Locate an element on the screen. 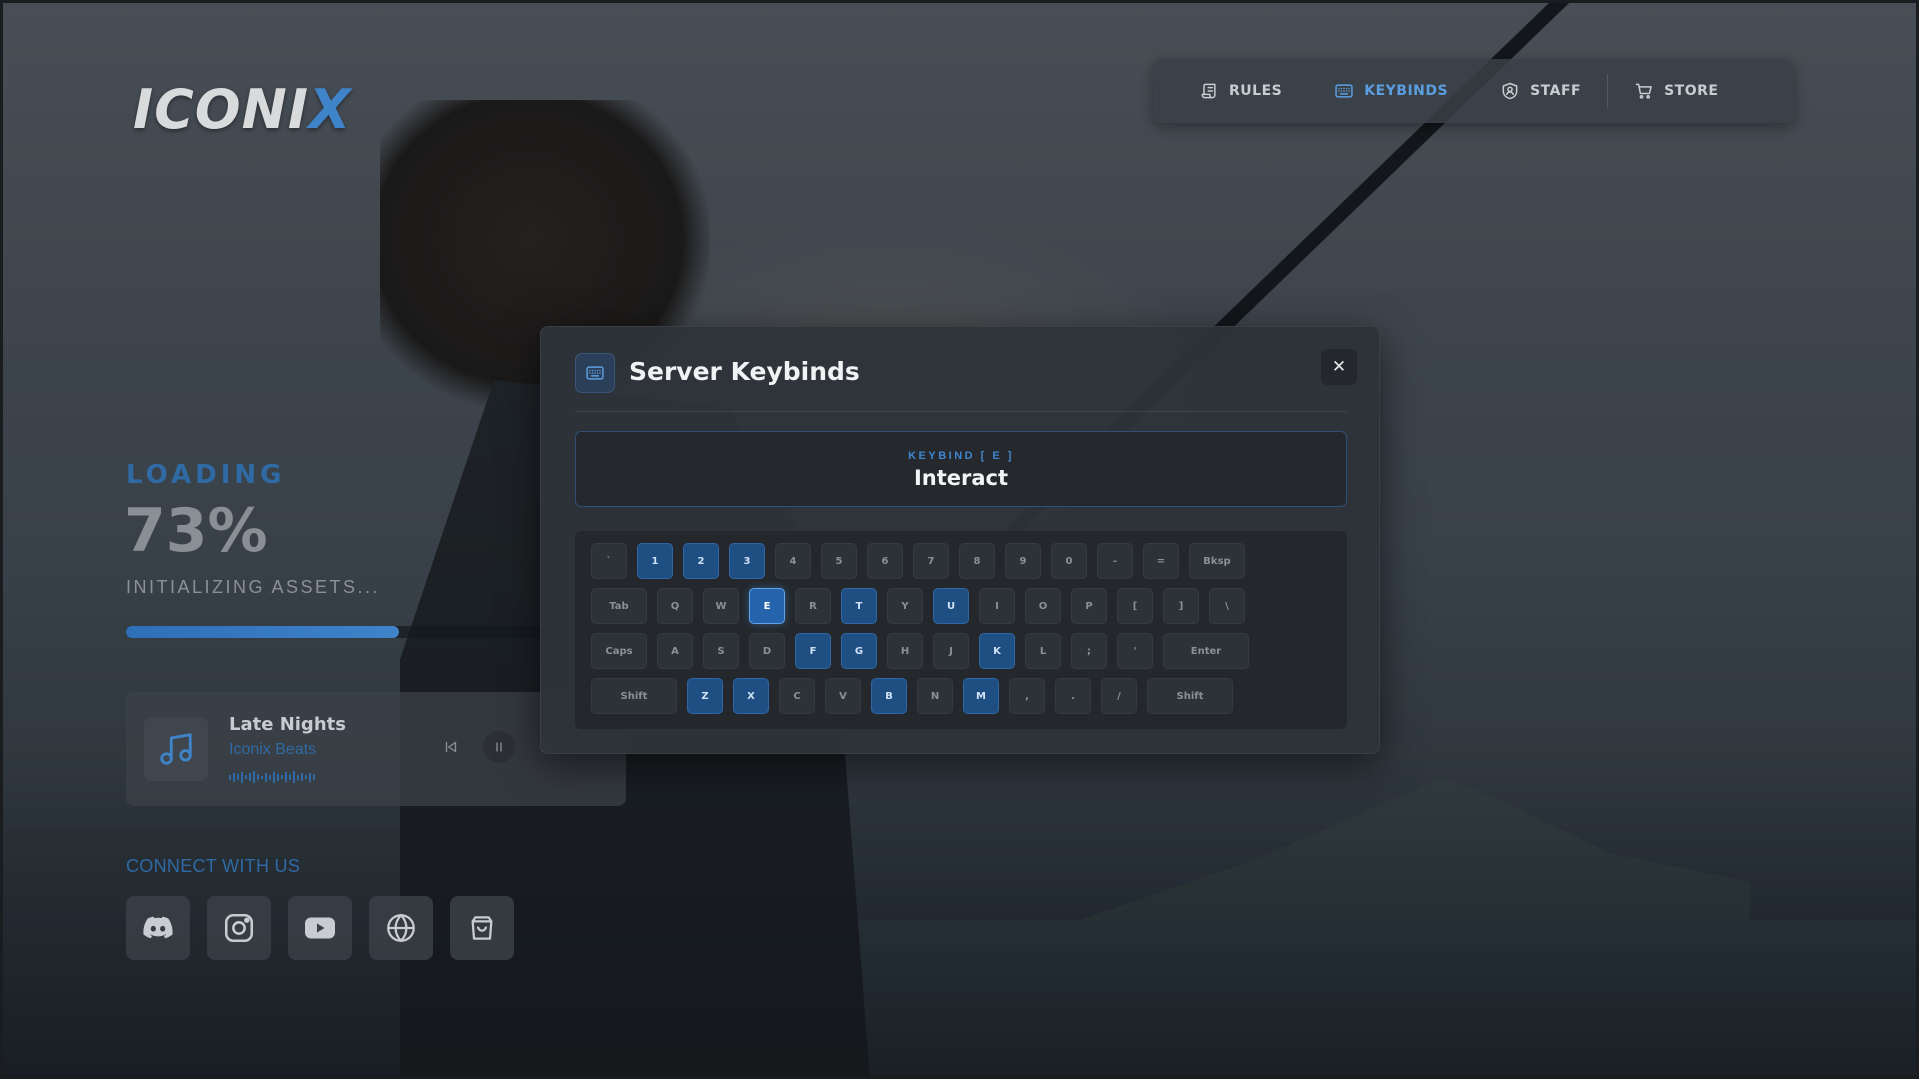 The height and width of the screenshot is (1079, 1919). key-minus: - is located at coordinates (1115, 561).